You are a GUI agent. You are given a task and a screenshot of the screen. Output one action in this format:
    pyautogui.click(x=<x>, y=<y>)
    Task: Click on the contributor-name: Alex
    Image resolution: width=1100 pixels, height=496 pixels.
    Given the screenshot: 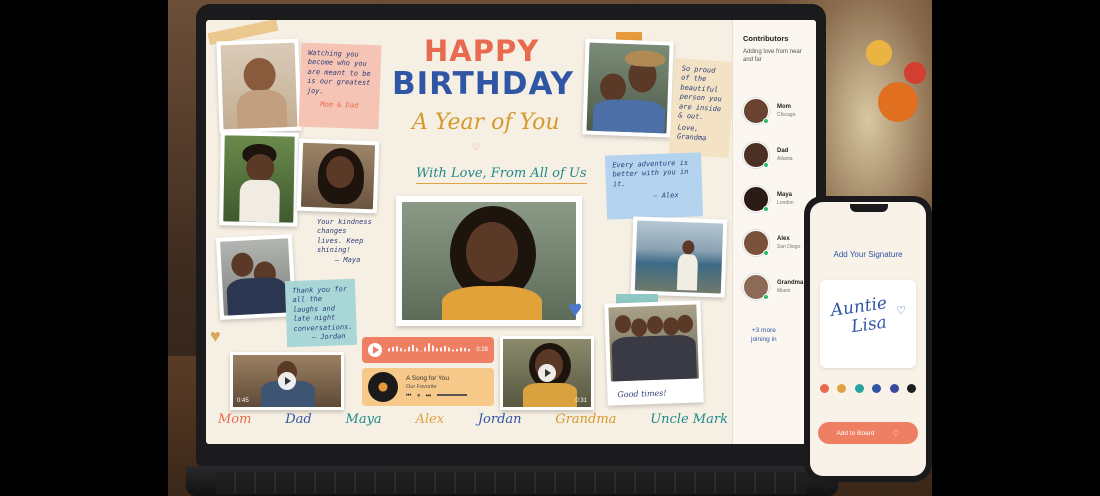 What is the action you would take?
    pyautogui.click(x=783, y=239)
    